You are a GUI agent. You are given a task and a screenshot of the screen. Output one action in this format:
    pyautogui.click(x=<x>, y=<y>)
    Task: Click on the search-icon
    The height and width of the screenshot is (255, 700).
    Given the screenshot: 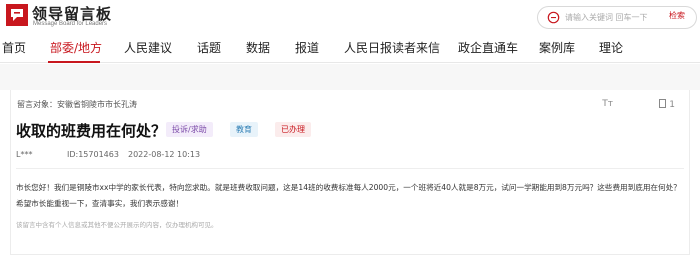 What is the action you would take?
    pyautogui.click(x=553, y=17)
    